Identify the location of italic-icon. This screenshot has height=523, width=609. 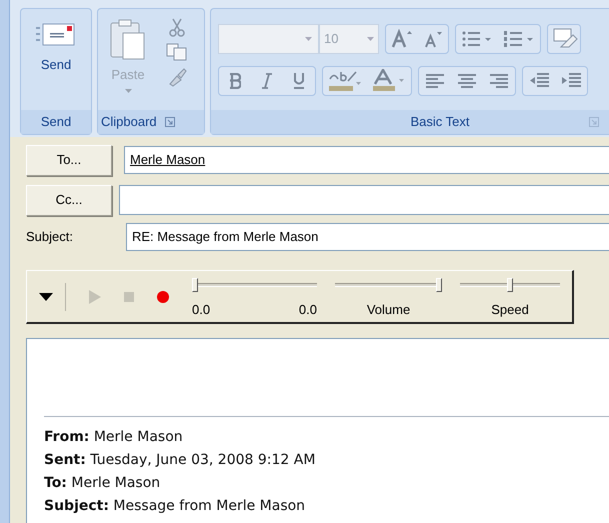
(267, 80).